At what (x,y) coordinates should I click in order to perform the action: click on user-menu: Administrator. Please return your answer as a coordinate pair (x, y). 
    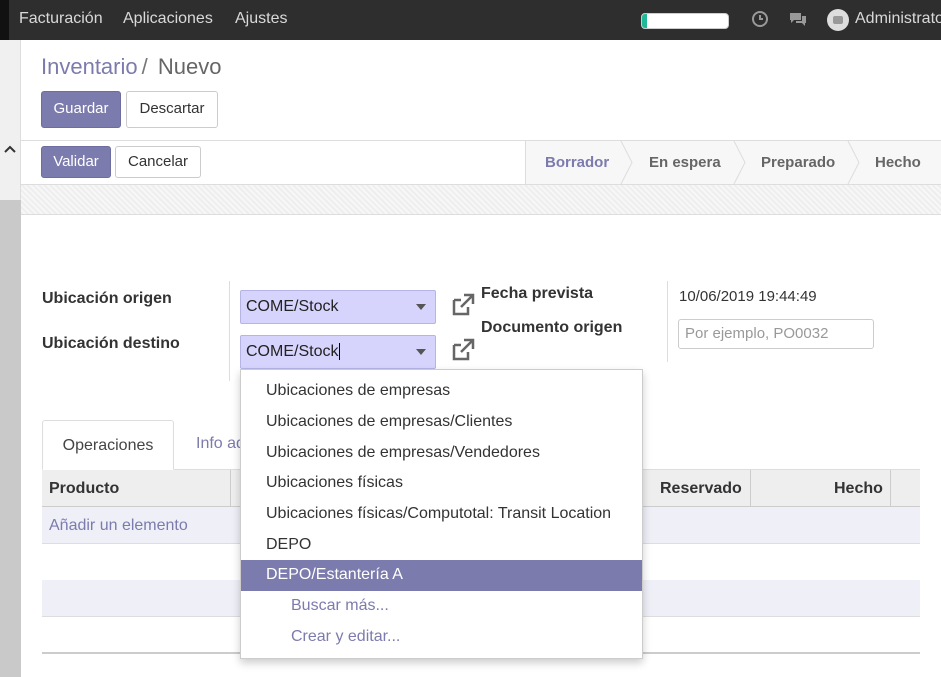
    Looking at the image, I should click on (898, 19).